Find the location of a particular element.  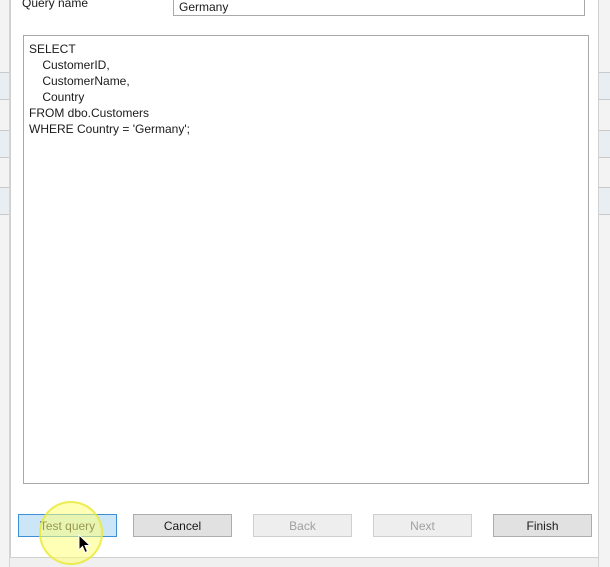

finish-button: Finish is located at coordinates (542, 525).